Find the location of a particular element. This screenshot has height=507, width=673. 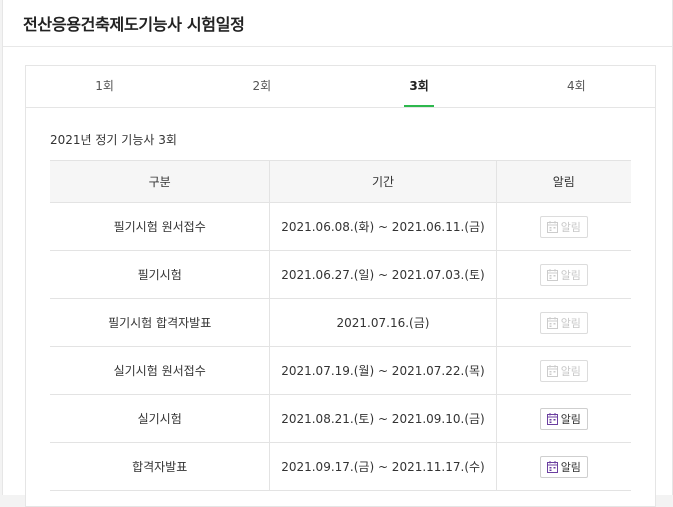

header-divider is located at coordinates (337, 46).